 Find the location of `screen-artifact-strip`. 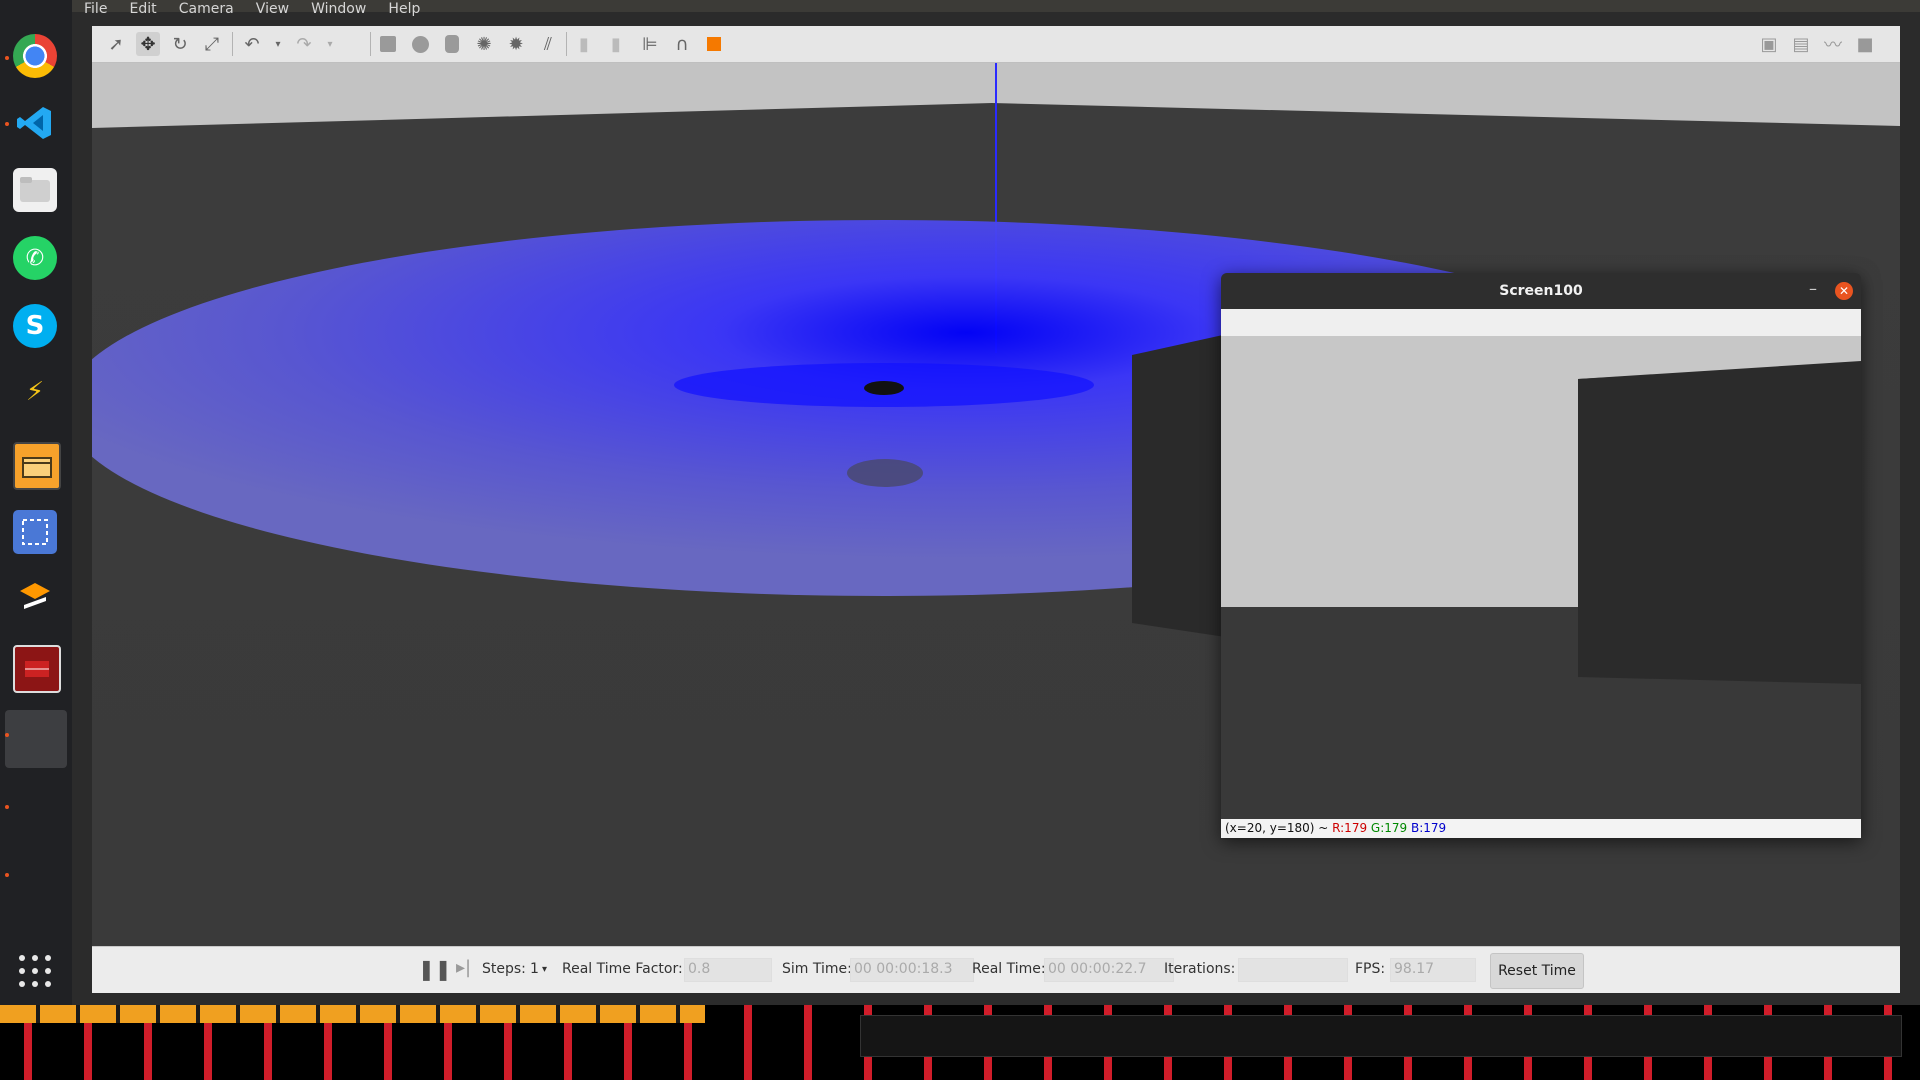

screen-artifact-strip is located at coordinates (960, 1042).